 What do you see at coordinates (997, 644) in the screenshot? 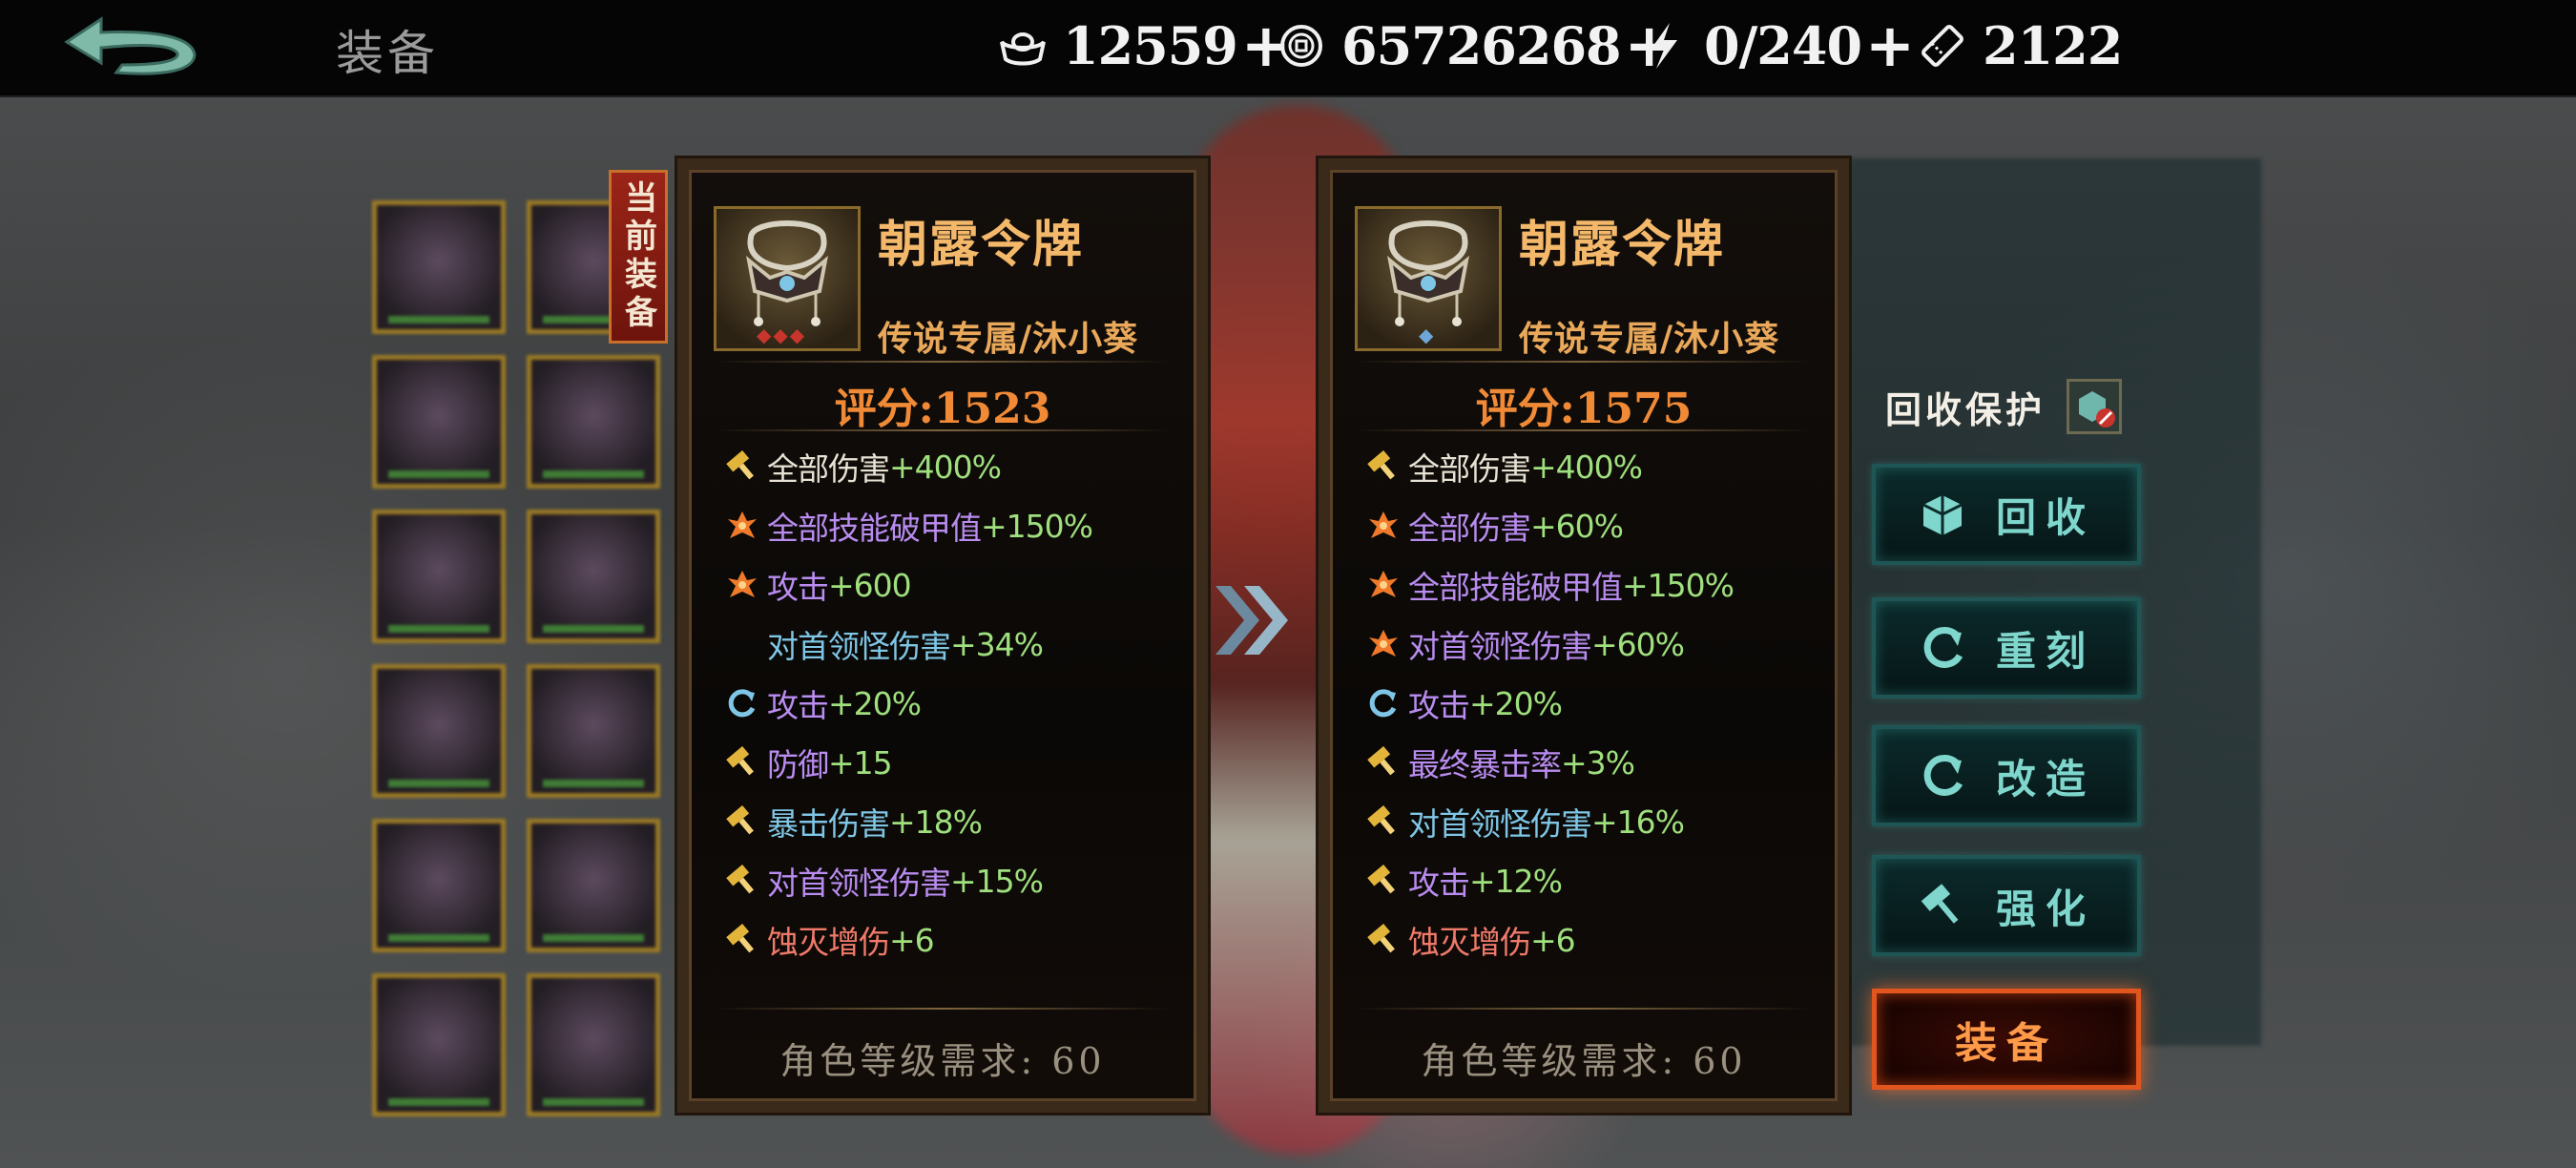
I see `stat-bonus: +34%` at bounding box center [997, 644].